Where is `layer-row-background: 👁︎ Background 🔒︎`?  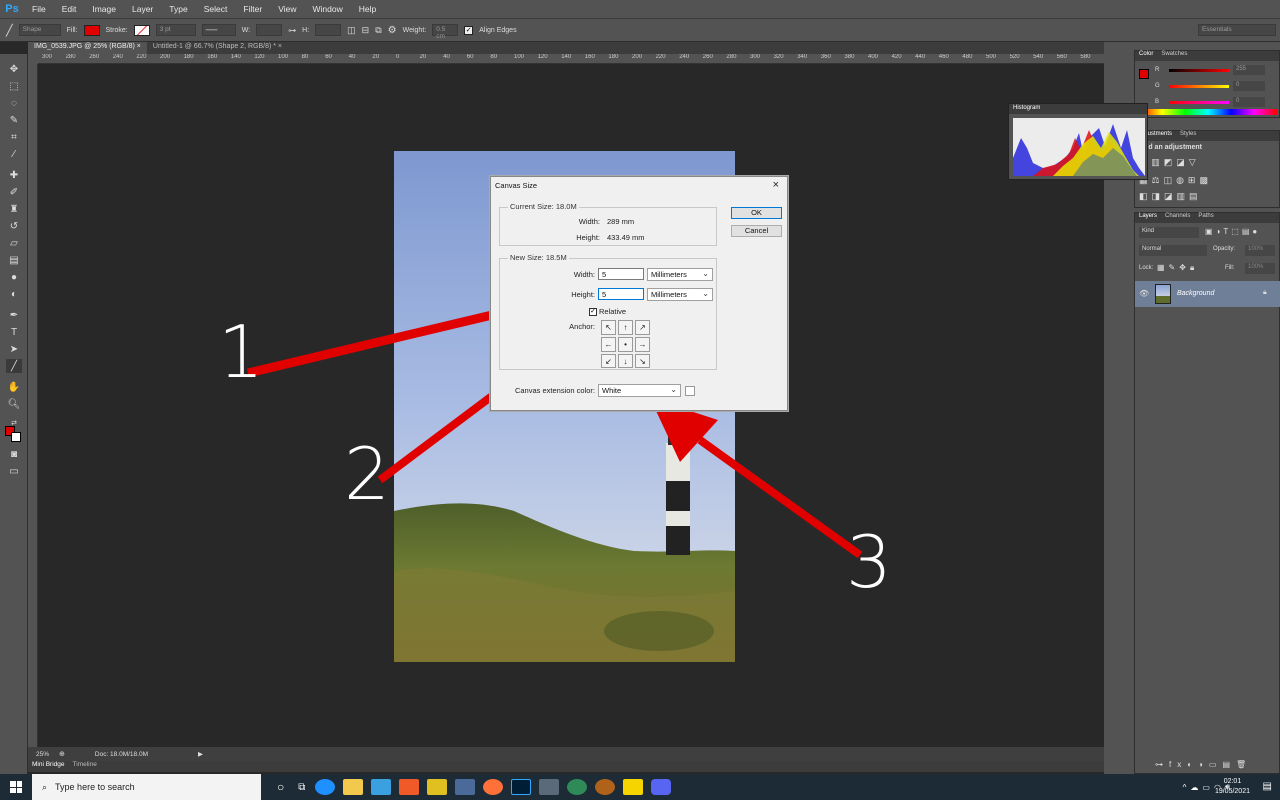 layer-row-background: 👁︎ Background 🔒︎ is located at coordinates (1207, 294).